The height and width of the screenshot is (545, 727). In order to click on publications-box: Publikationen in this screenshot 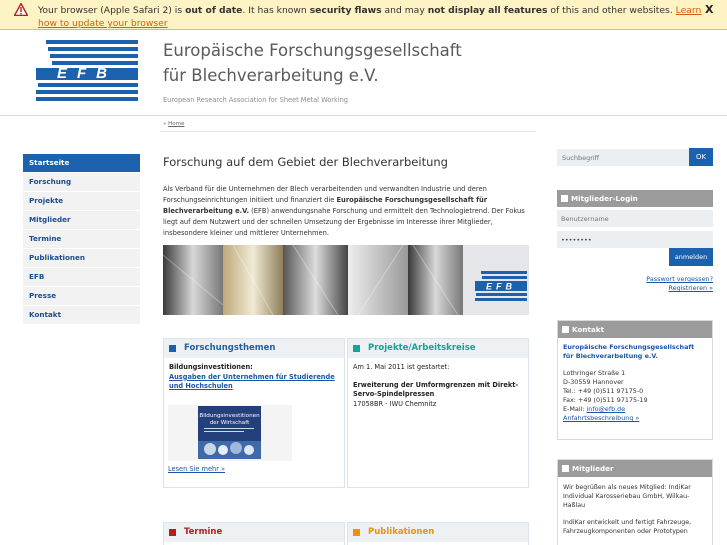, I will do `click(438, 533)`.